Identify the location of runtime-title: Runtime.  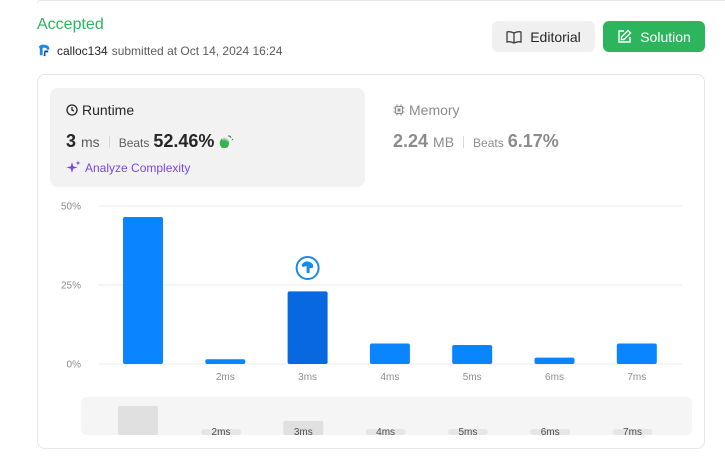
(100, 110).